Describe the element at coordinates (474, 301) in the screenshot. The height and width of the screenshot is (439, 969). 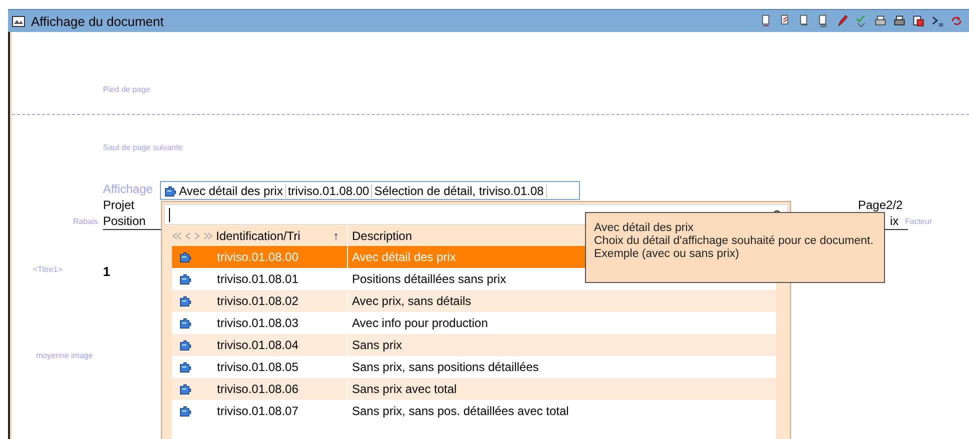
I see `list-row: triviso.01.08.02 Avec prix, sans détails` at that location.